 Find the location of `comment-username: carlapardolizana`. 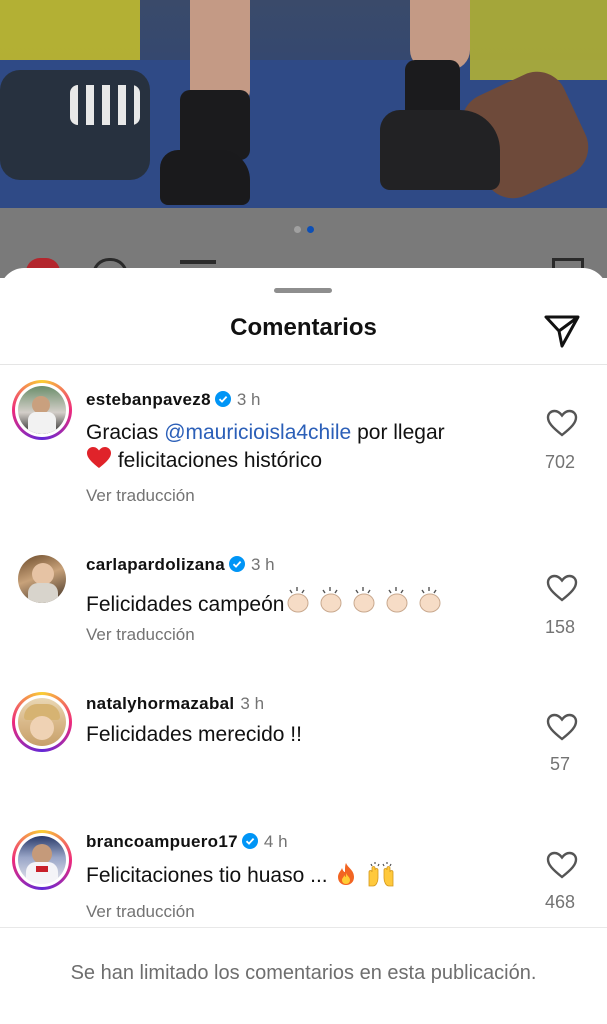

comment-username: carlapardolizana is located at coordinates (155, 564).